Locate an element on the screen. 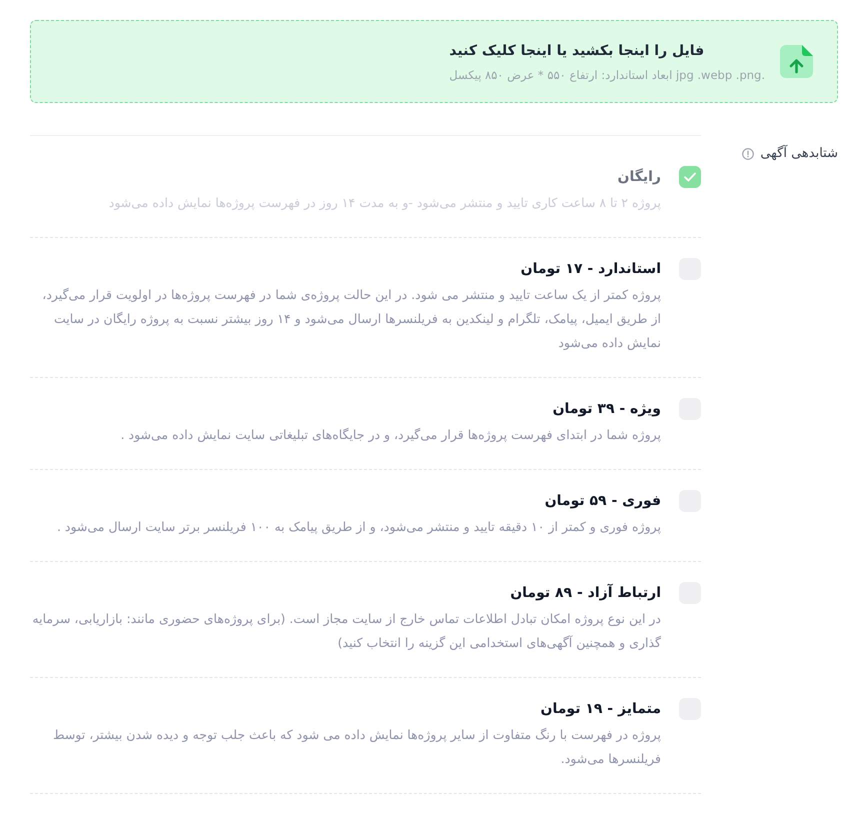 The image size is (850, 835). option-title: رایگان is located at coordinates (638, 177).